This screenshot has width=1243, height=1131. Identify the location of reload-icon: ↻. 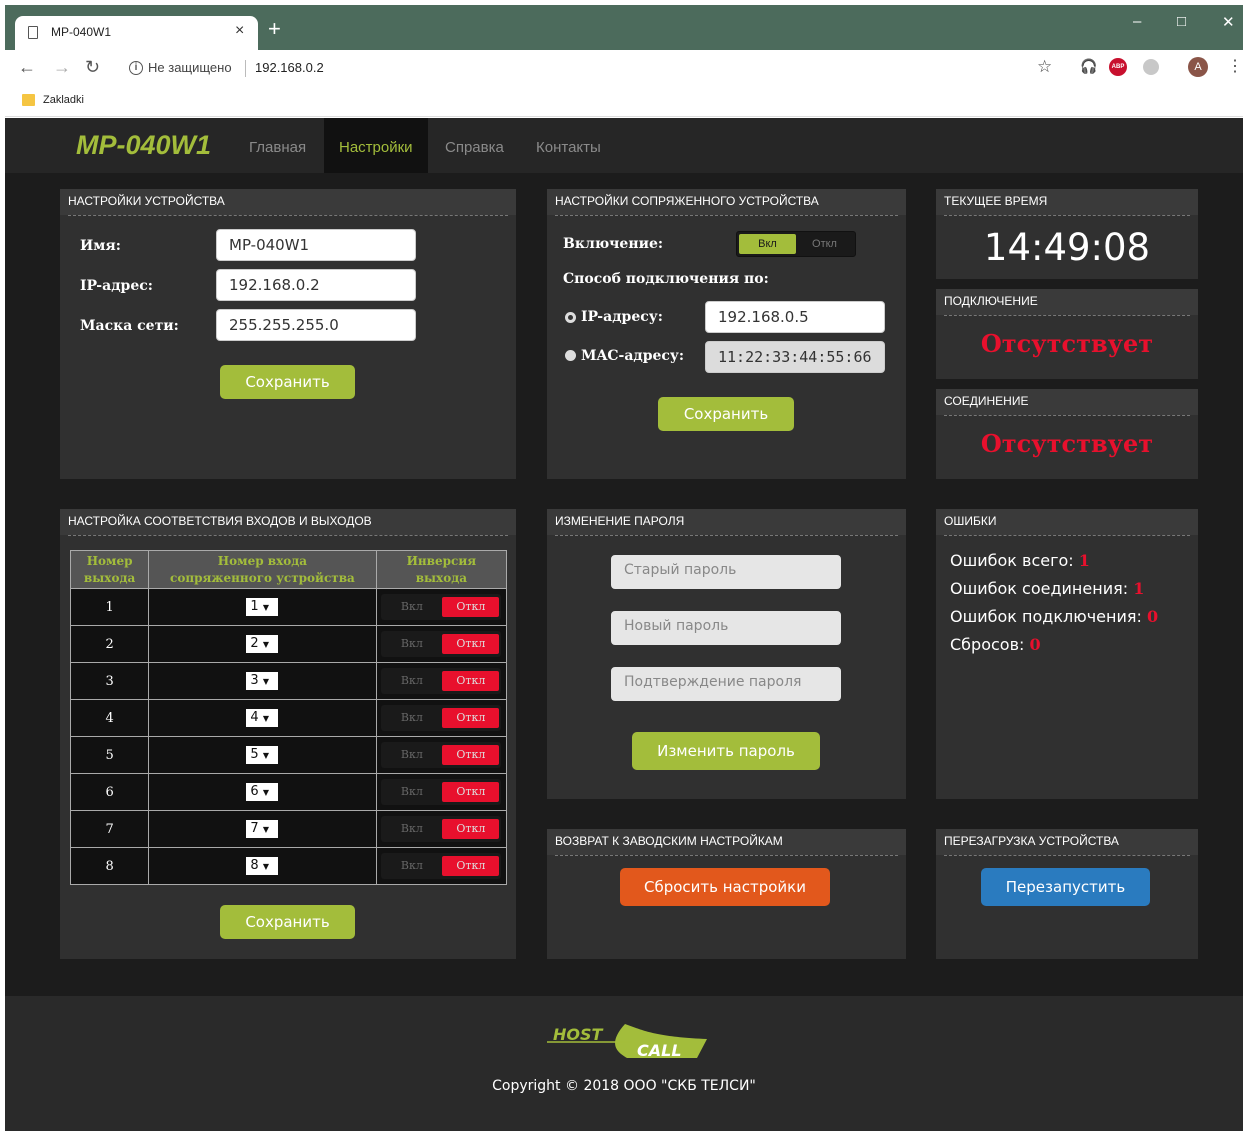
(92, 67).